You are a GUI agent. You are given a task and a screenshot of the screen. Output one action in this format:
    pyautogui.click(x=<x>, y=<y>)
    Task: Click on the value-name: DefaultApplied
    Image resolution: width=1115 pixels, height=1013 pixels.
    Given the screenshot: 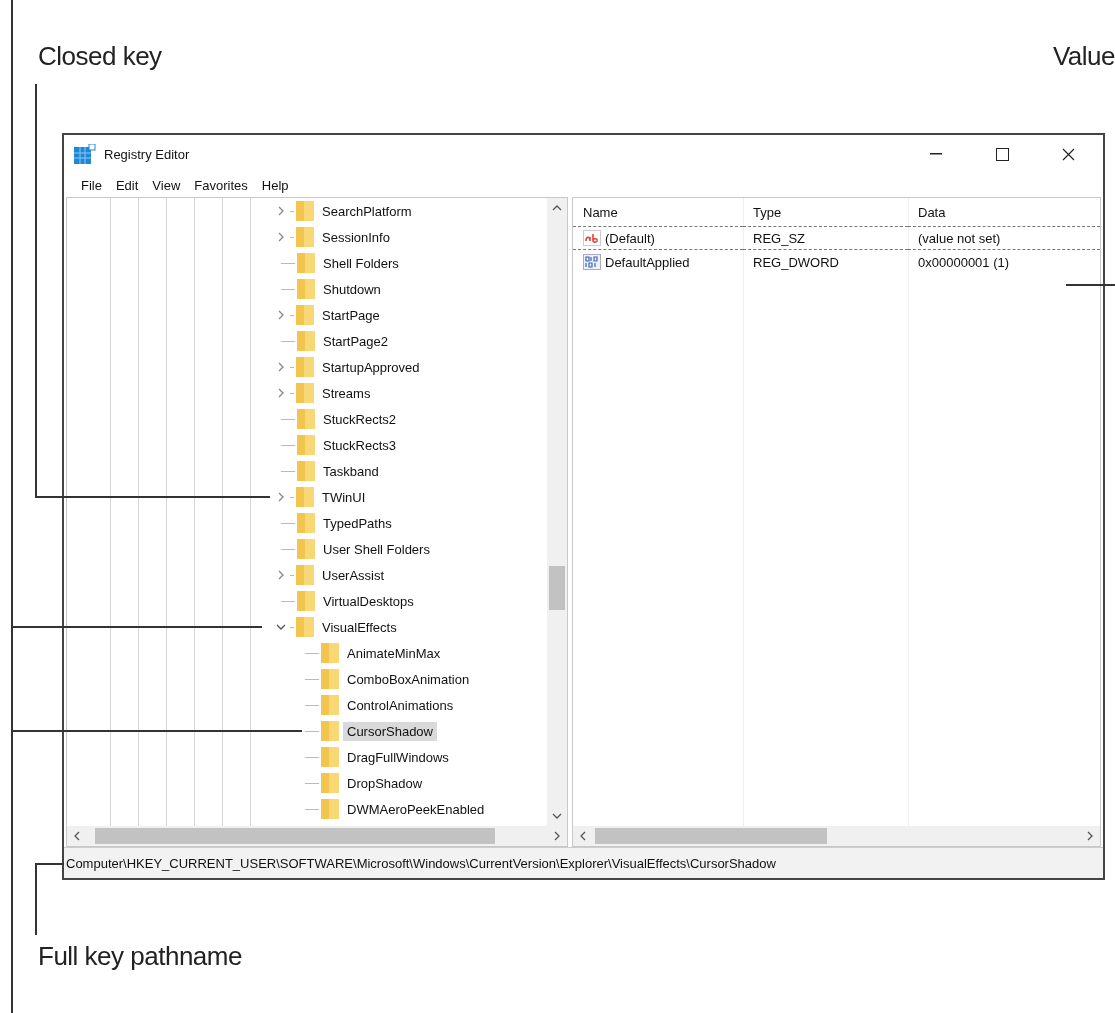 What is the action you would take?
    pyautogui.click(x=647, y=262)
    